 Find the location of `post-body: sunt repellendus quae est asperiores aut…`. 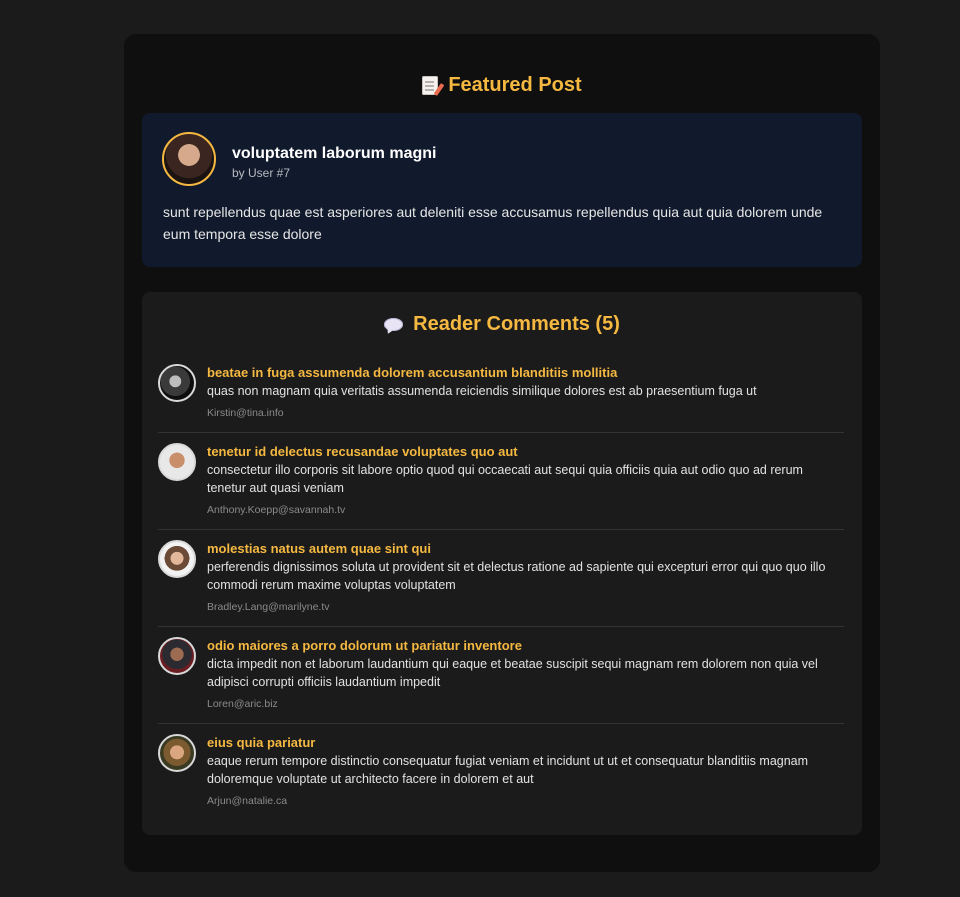

post-body: sunt repellendus quae est asperiores aut… is located at coordinates (493, 223).